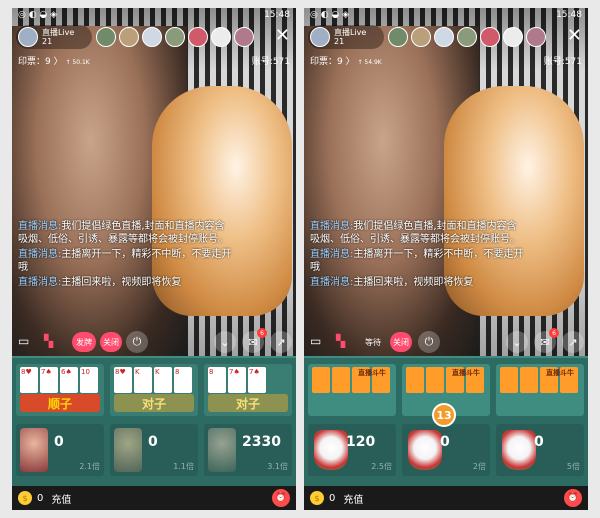 This screenshot has width=600, height=518. What do you see at coordinates (143, 380) in the screenshot?
I see `playing-card: K` at bounding box center [143, 380].